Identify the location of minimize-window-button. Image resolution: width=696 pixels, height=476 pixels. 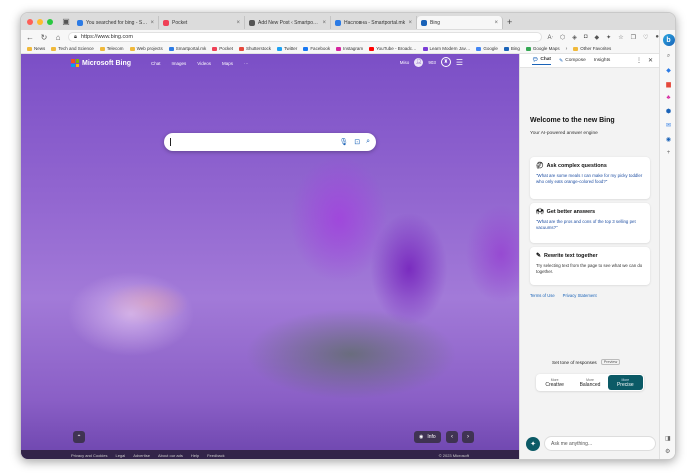
(40, 21).